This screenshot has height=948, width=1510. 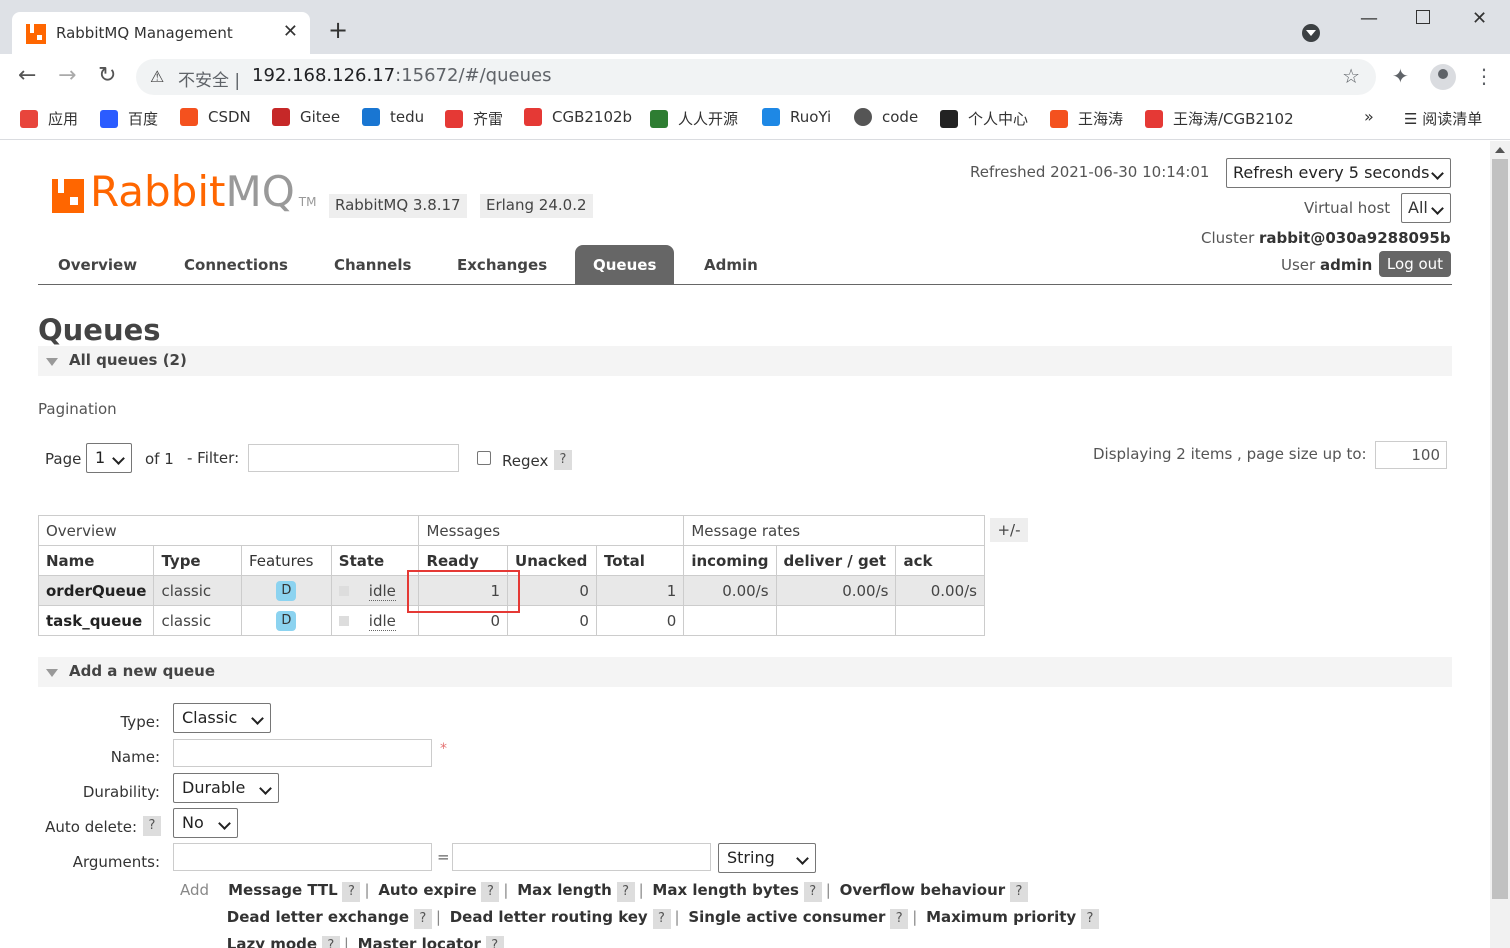 I want to click on column-header-type: Type, so click(x=197, y=560).